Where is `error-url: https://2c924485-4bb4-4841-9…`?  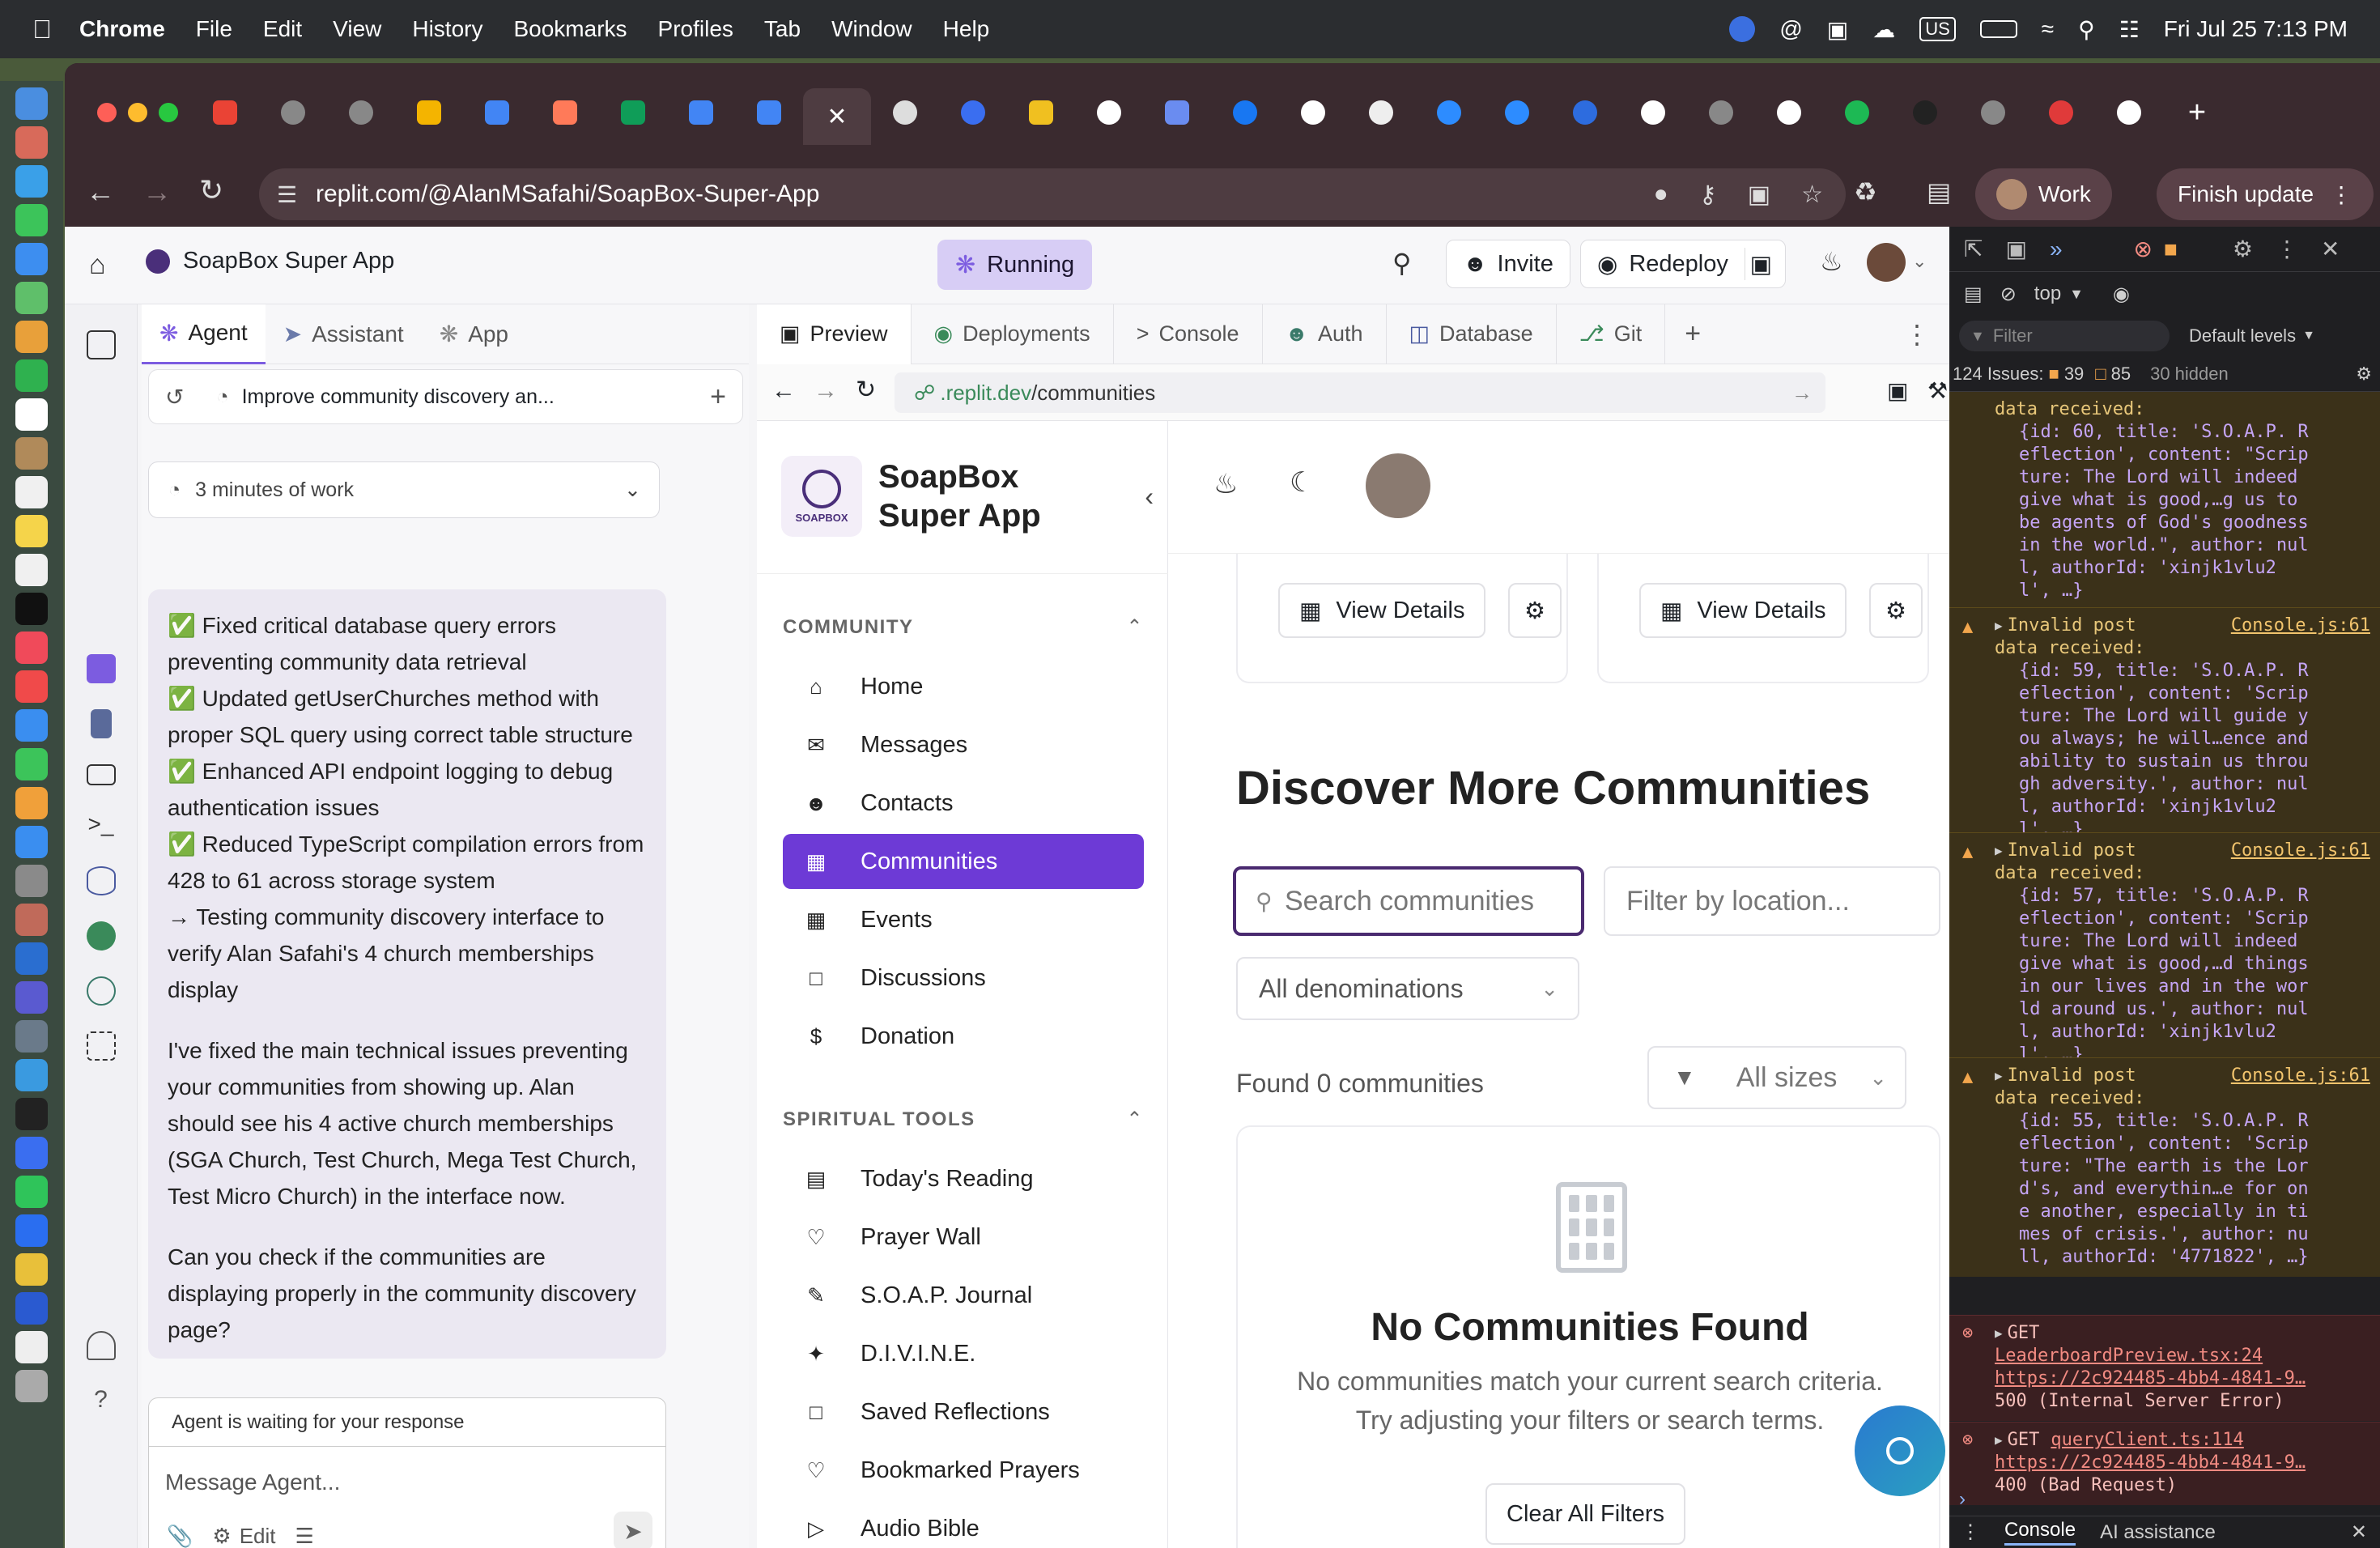 error-url: https://2c924485-4bb4-4841-9… is located at coordinates (2182, 1463).